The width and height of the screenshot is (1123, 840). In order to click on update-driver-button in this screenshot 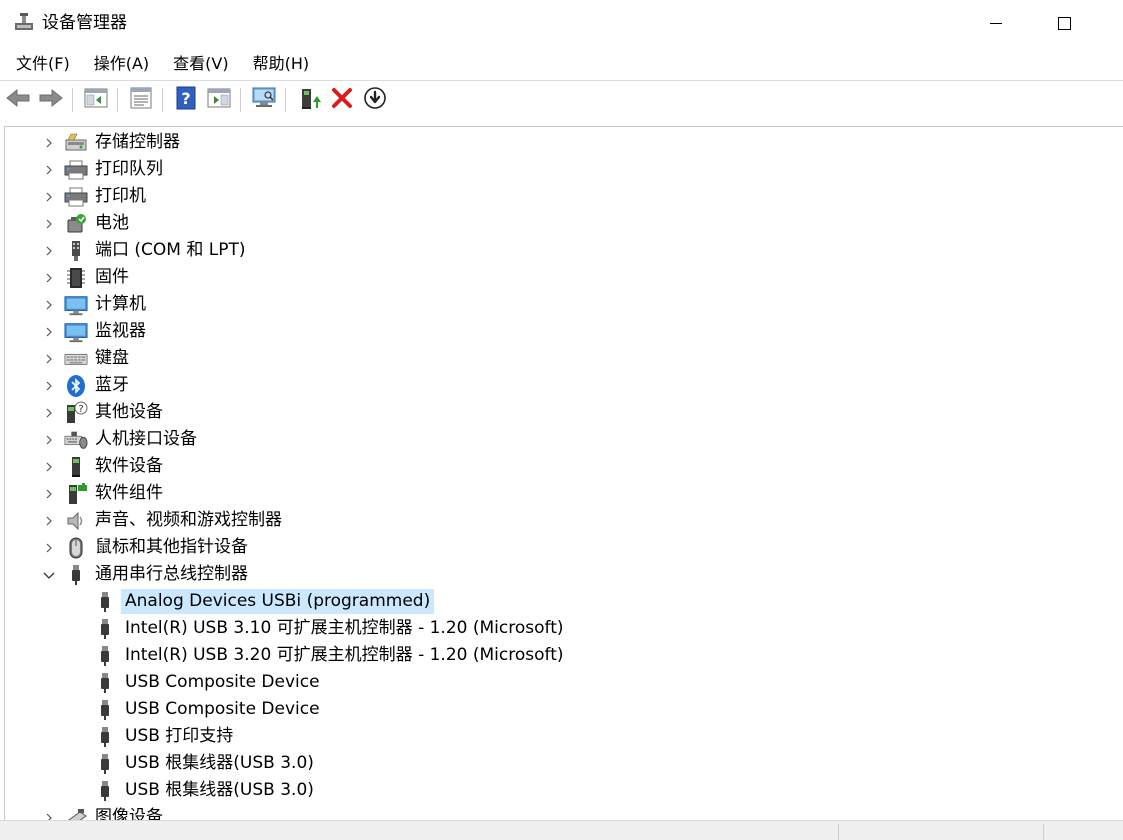, I will do `click(309, 100)`.